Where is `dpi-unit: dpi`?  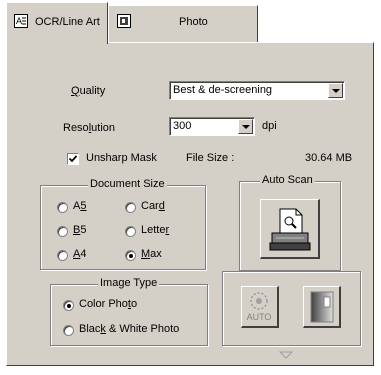 dpi-unit: dpi is located at coordinates (269, 126).